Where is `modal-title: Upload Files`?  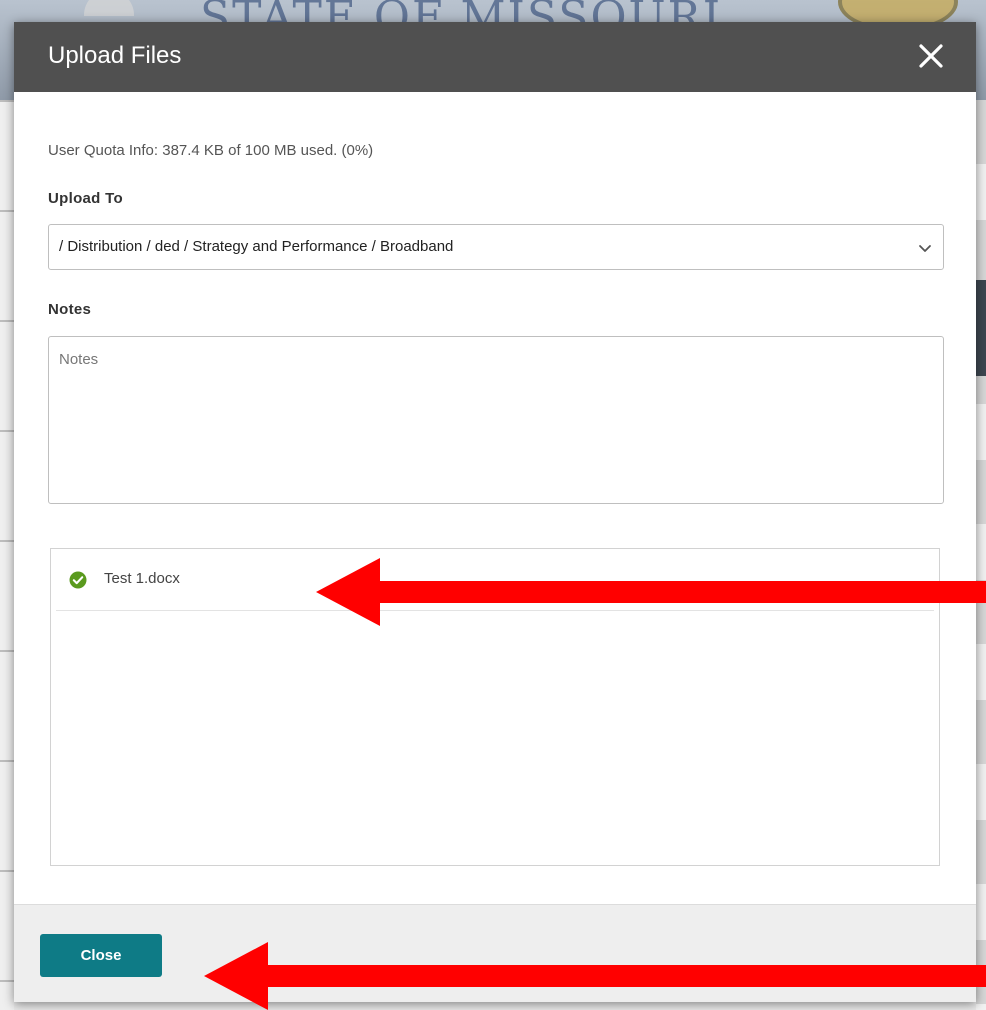 modal-title: Upload Files is located at coordinates (115, 55).